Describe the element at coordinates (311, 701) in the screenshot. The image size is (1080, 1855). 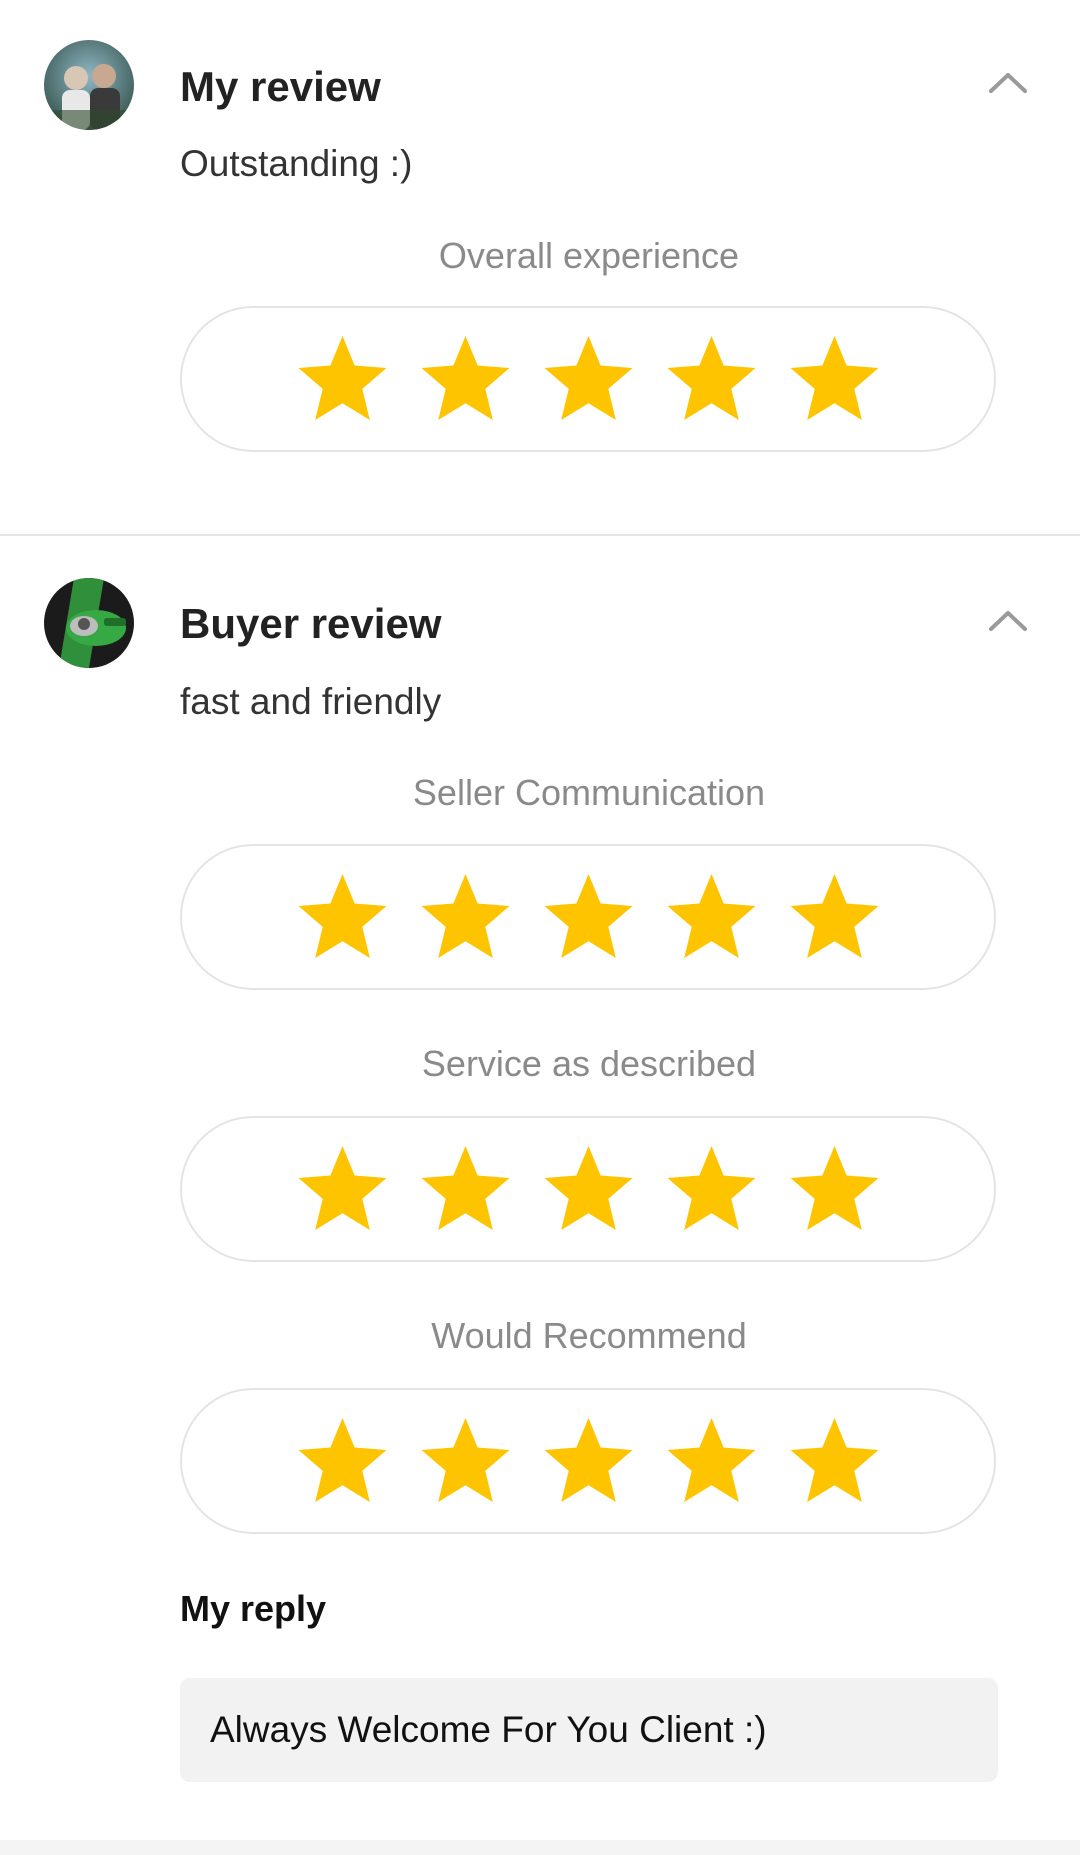
I see `buyer-review-text: fast and friendly` at that location.